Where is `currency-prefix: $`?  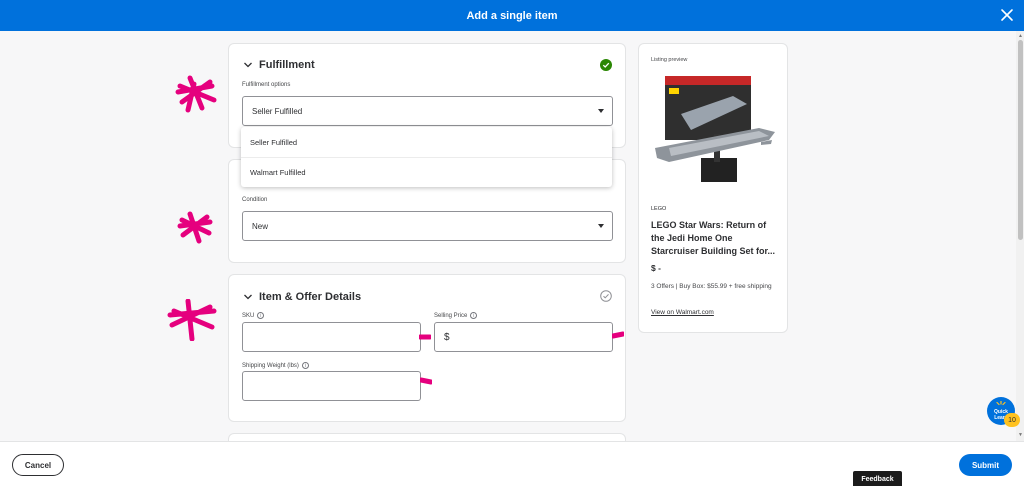
currency-prefix: $ is located at coordinates (447, 337).